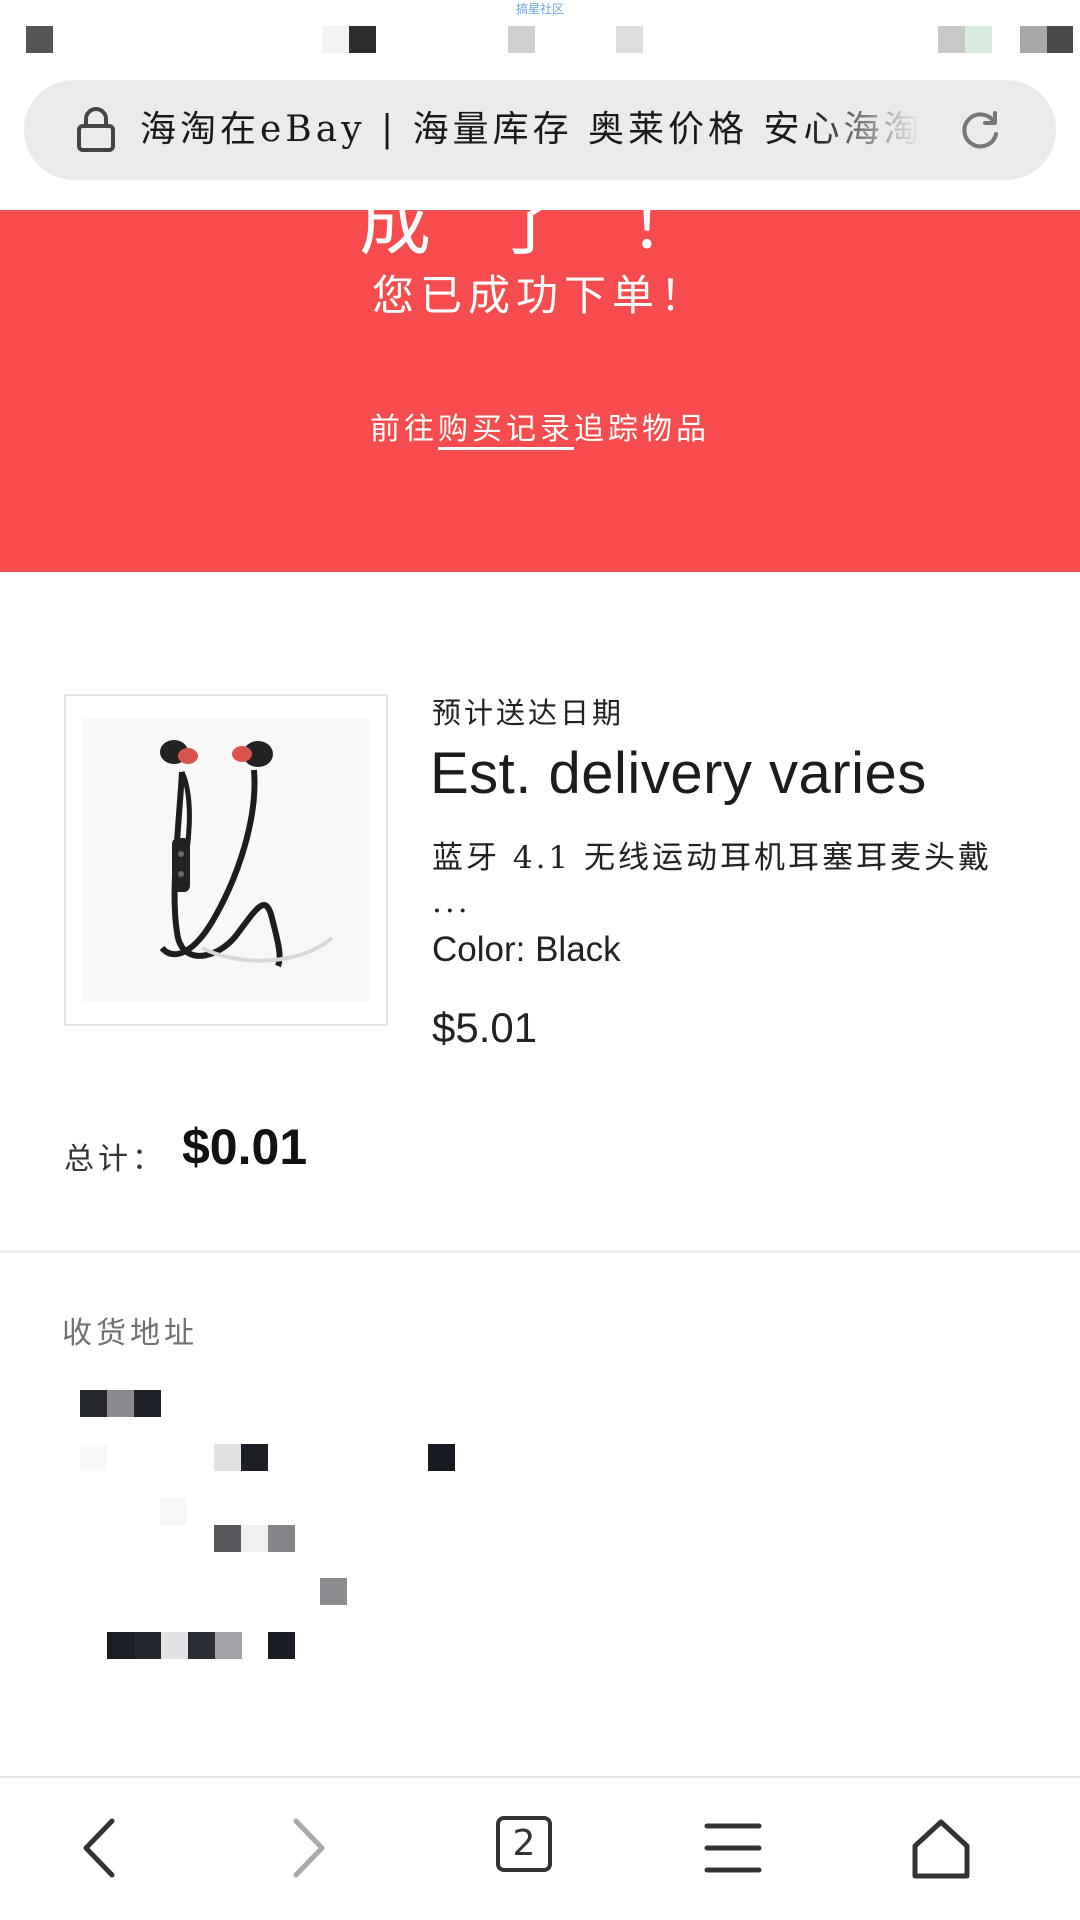 The image size is (1080, 1920). I want to click on bottom-navigation: 2, so click(540, 1848).